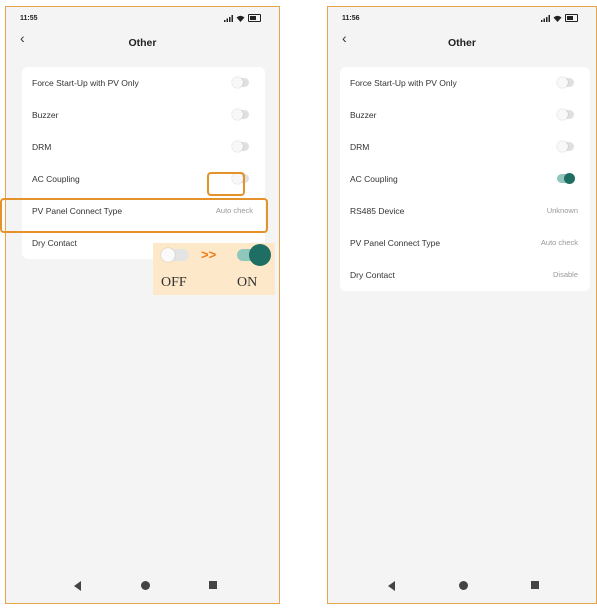 The image size is (597, 609). What do you see at coordinates (209, 254) in the screenshot?
I see `arrows-icon: >>` at bounding box center [209, 254].